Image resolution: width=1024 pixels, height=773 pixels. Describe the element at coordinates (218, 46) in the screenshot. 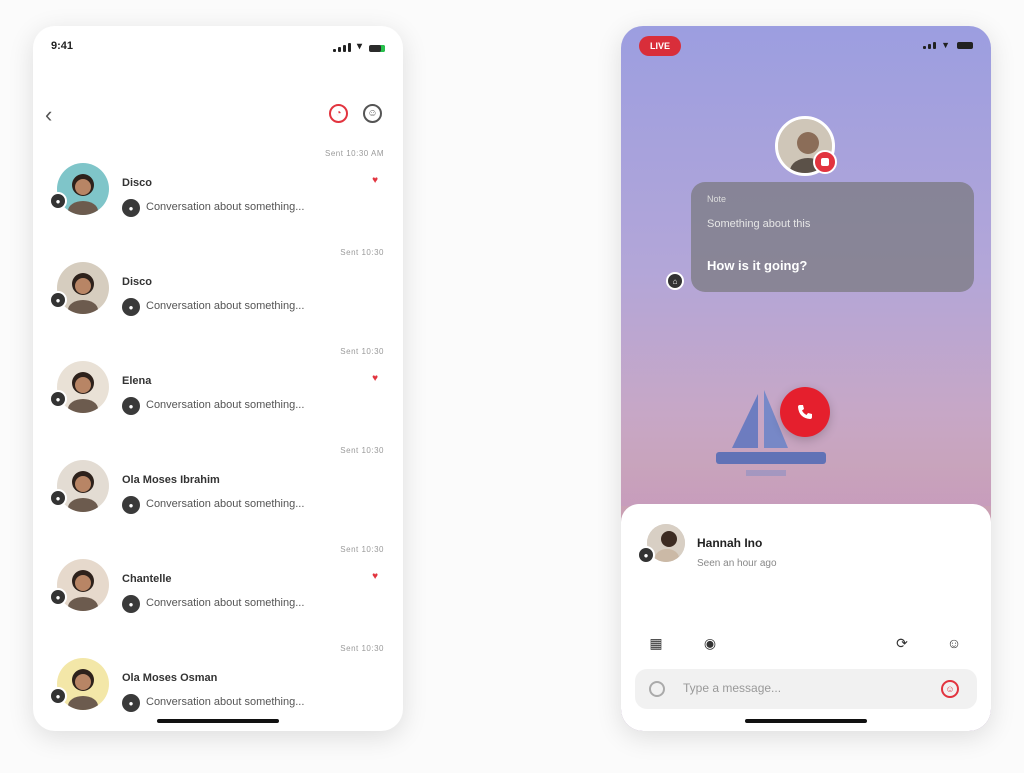

I see `status-bar: 9:41 ▾` at that location.